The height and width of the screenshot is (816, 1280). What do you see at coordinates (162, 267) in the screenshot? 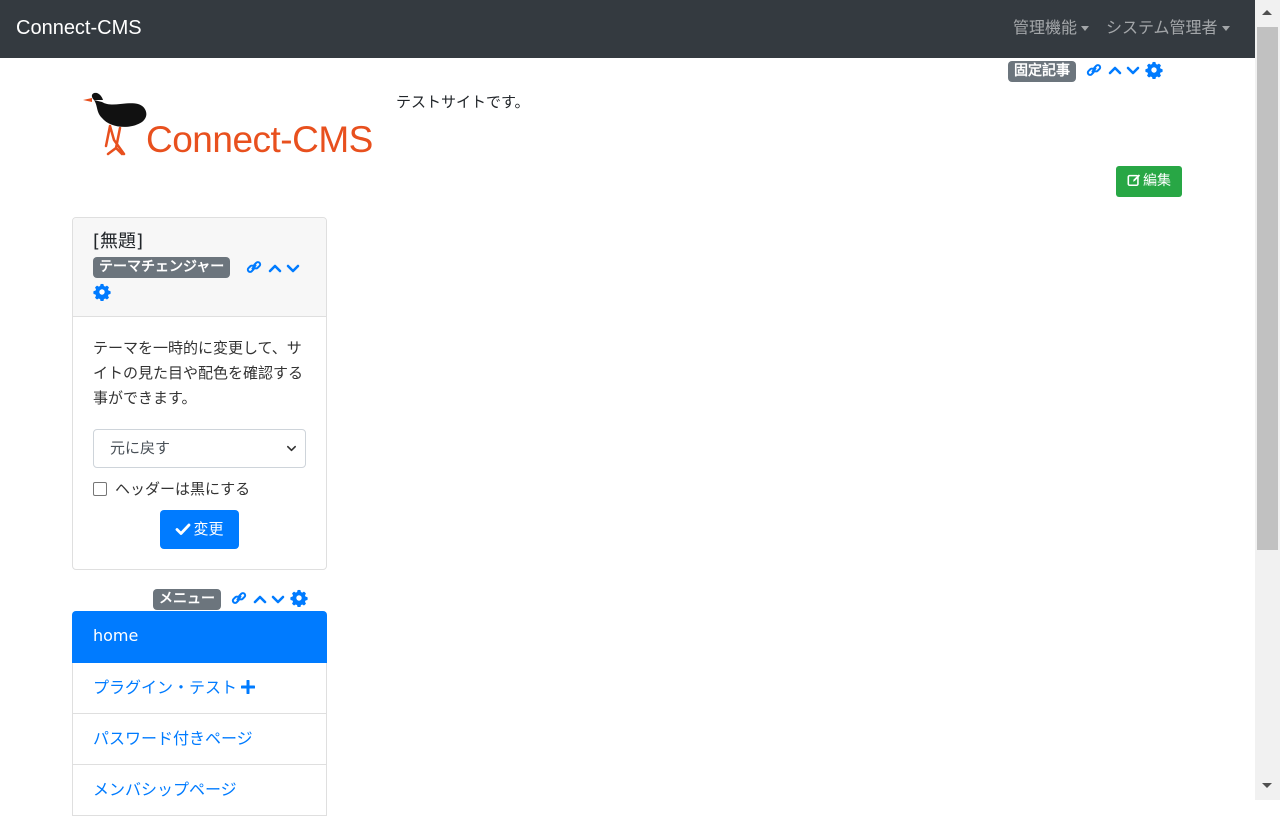
I see `frame-badge-theme-changer: テーマチェンジャー` at bounding box center [162, 267].